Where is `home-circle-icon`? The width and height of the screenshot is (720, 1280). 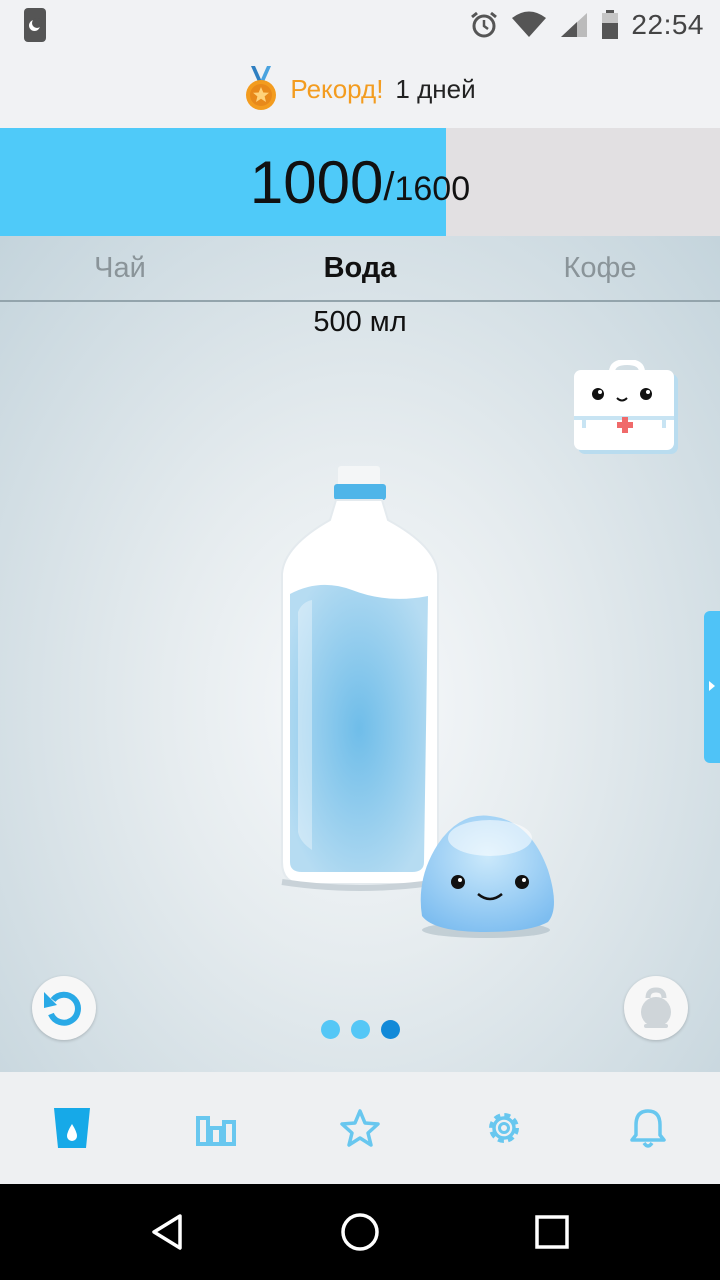 home-circle-icon is located at coordinates (360, 1232).